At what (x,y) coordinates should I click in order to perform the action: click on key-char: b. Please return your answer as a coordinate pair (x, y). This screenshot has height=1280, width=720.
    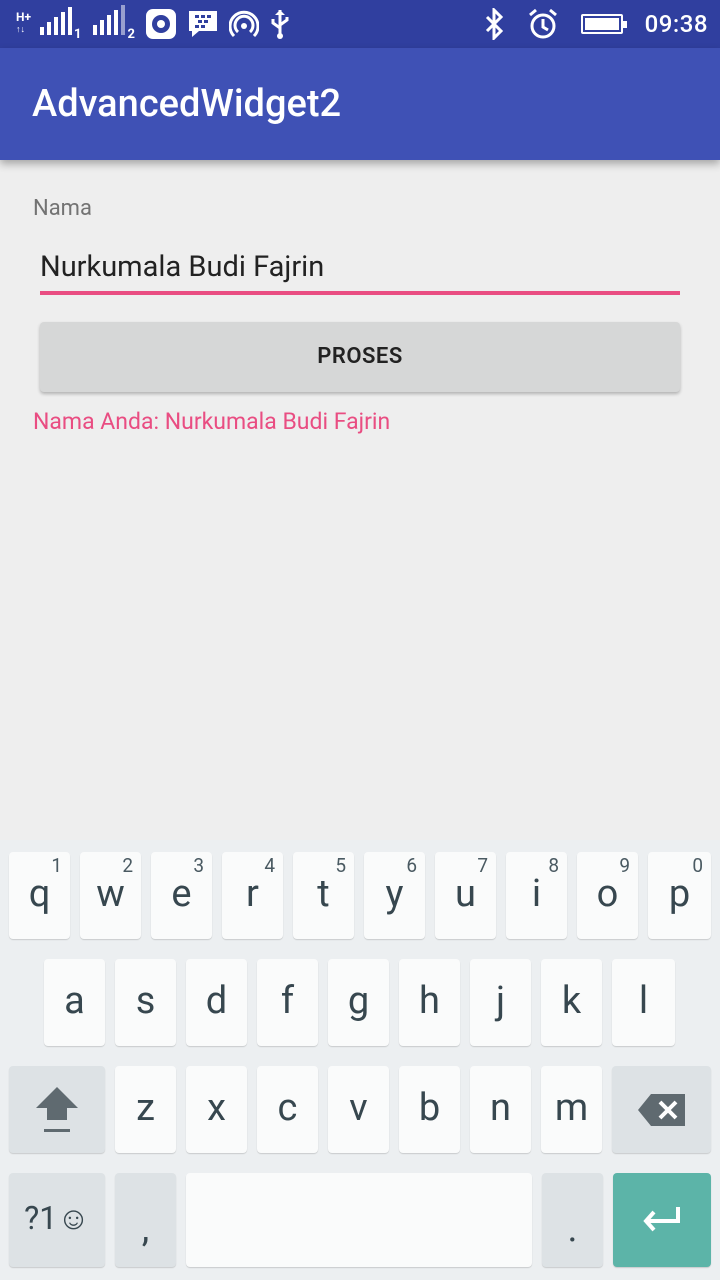
    Looking at the image, I should click on (429, 1107).